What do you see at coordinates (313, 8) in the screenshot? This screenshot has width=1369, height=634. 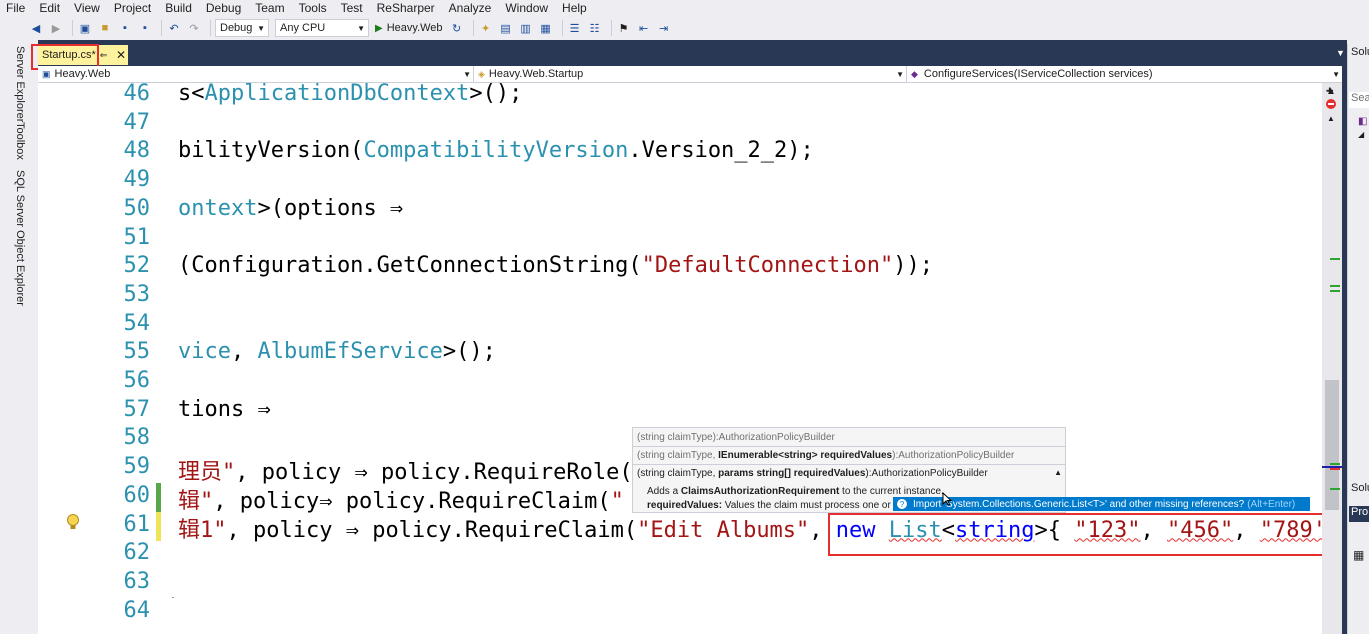 I see `menu-tools: Tools` at bounding box center [313, 8].